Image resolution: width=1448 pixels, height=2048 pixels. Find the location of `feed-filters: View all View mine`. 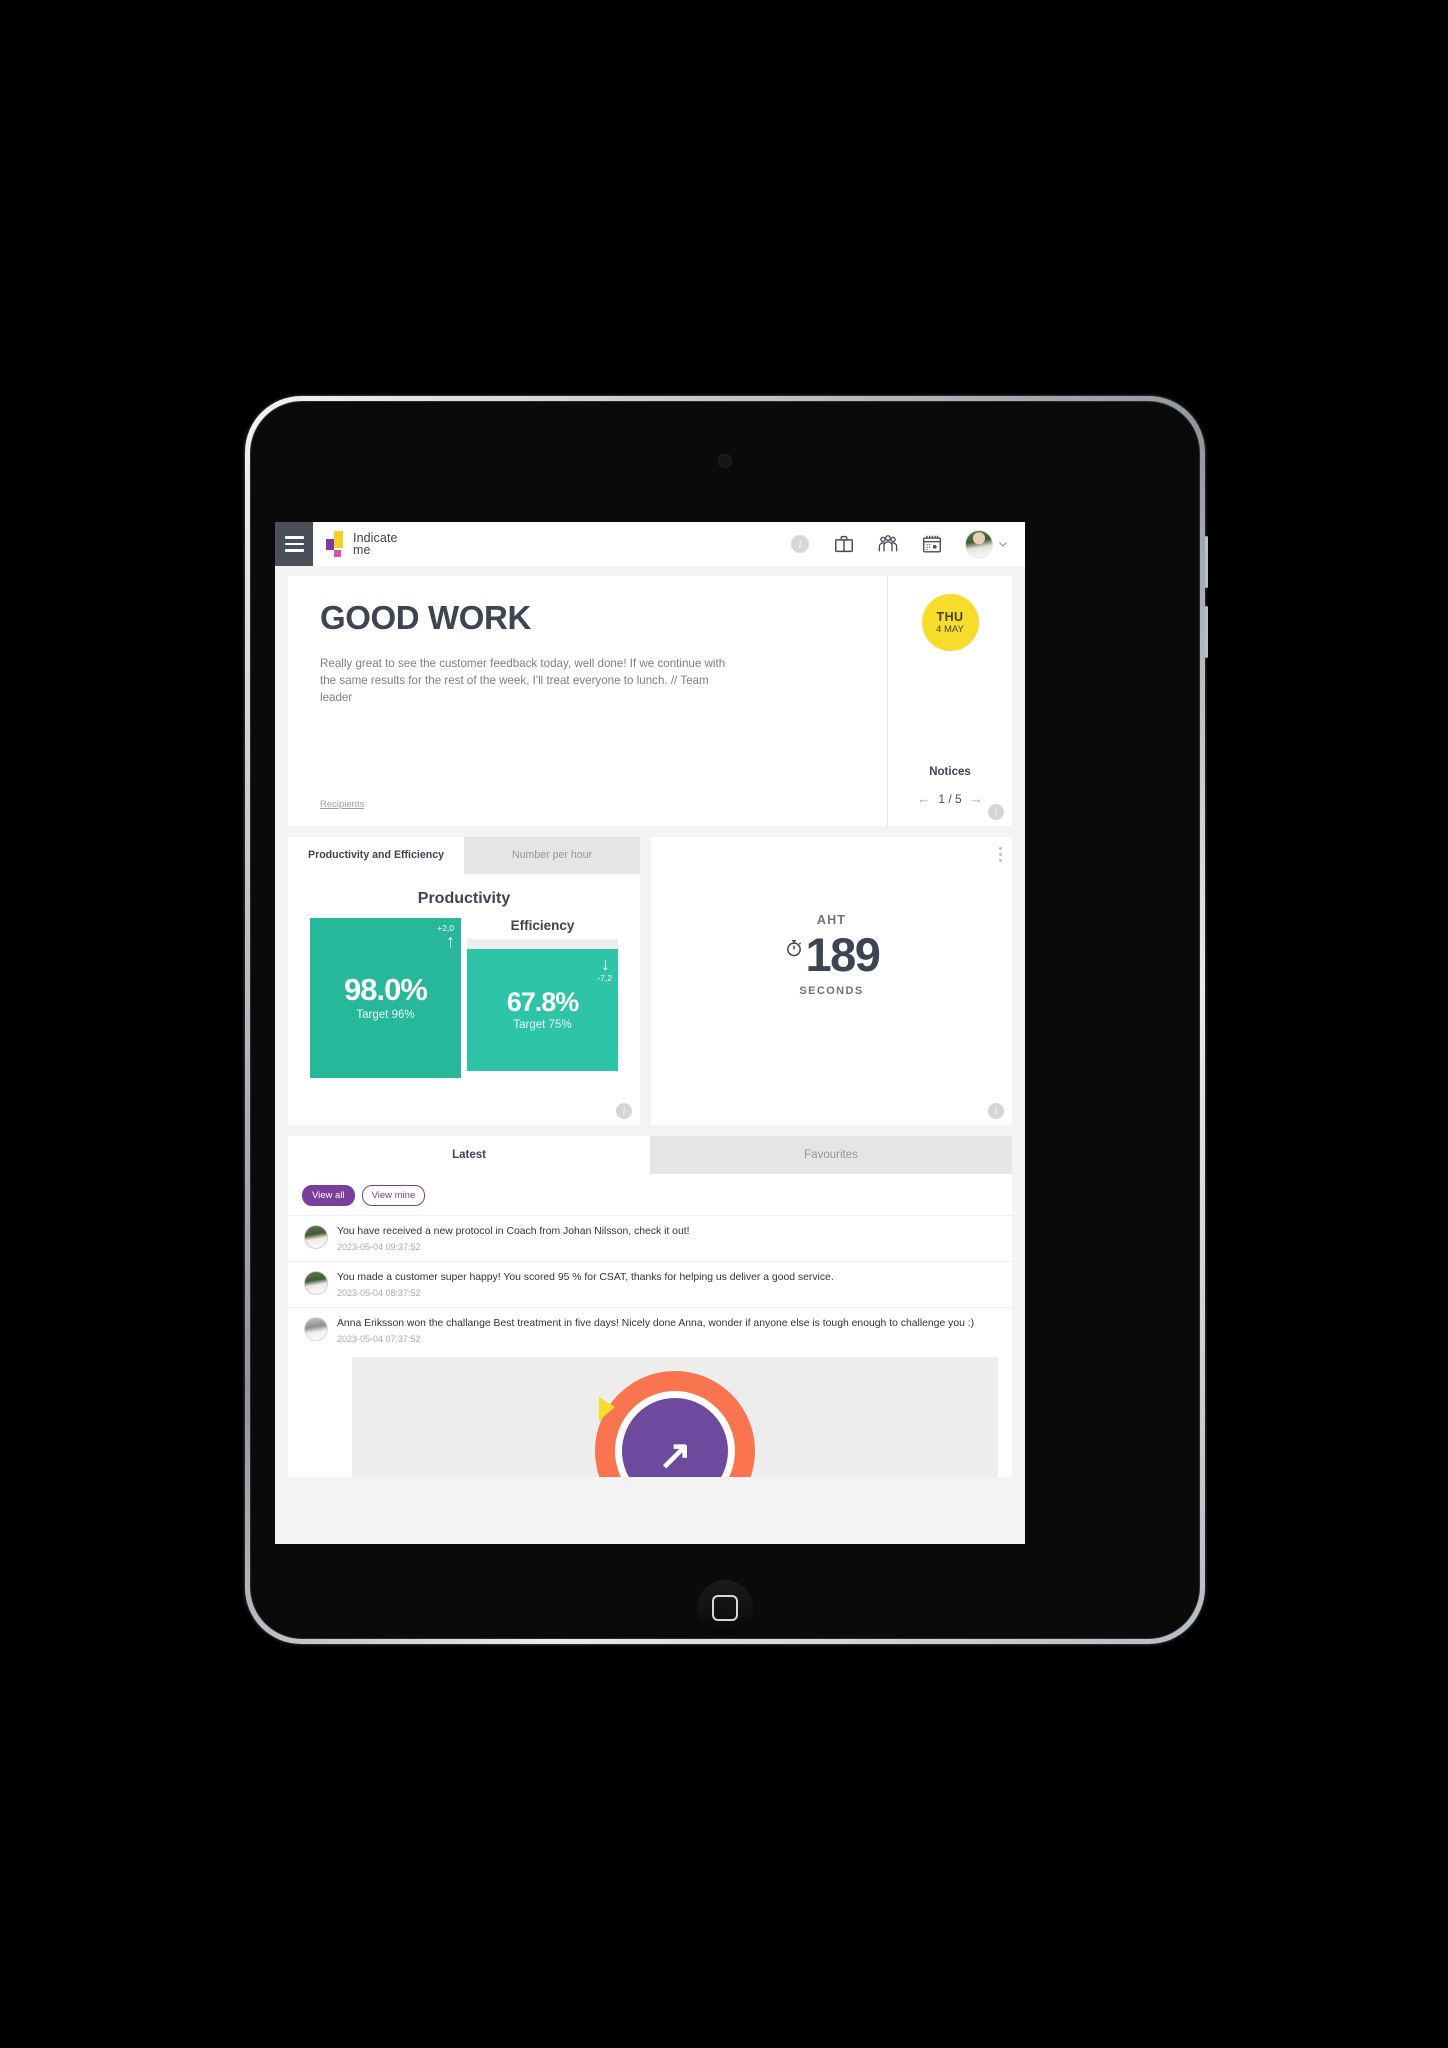

feed-filters: View all View mine is located at coordinates (650, 1194).